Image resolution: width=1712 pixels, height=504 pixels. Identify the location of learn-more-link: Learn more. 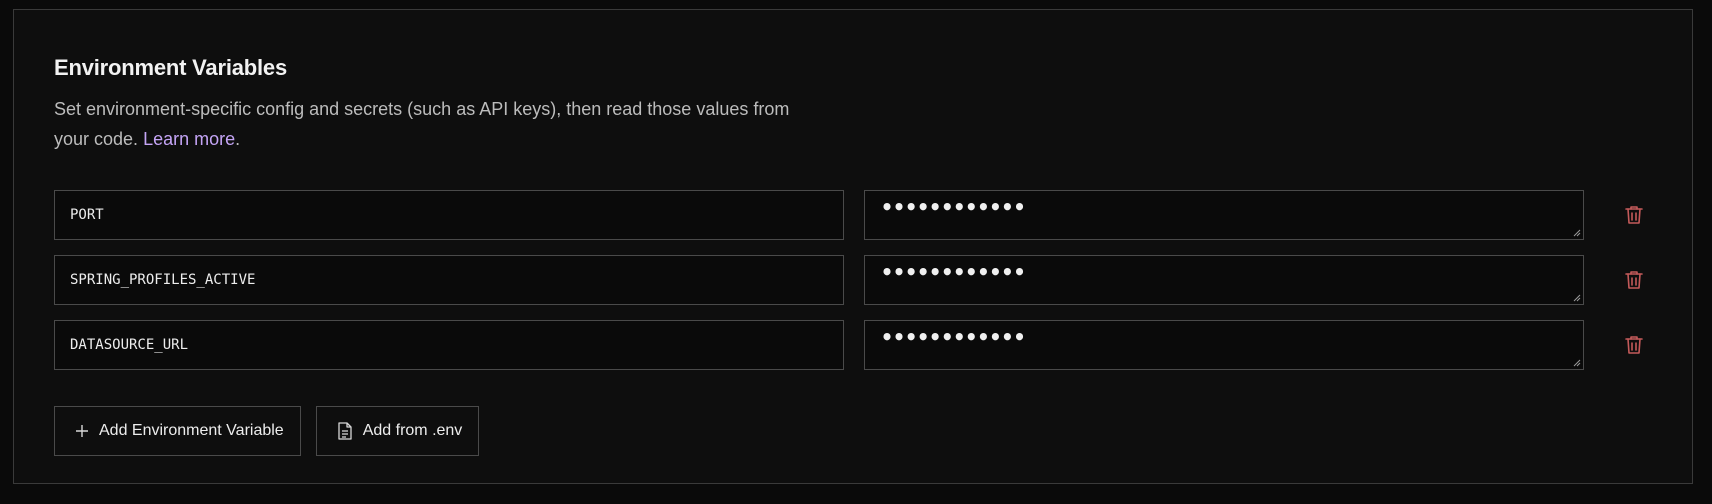
(189, 139).